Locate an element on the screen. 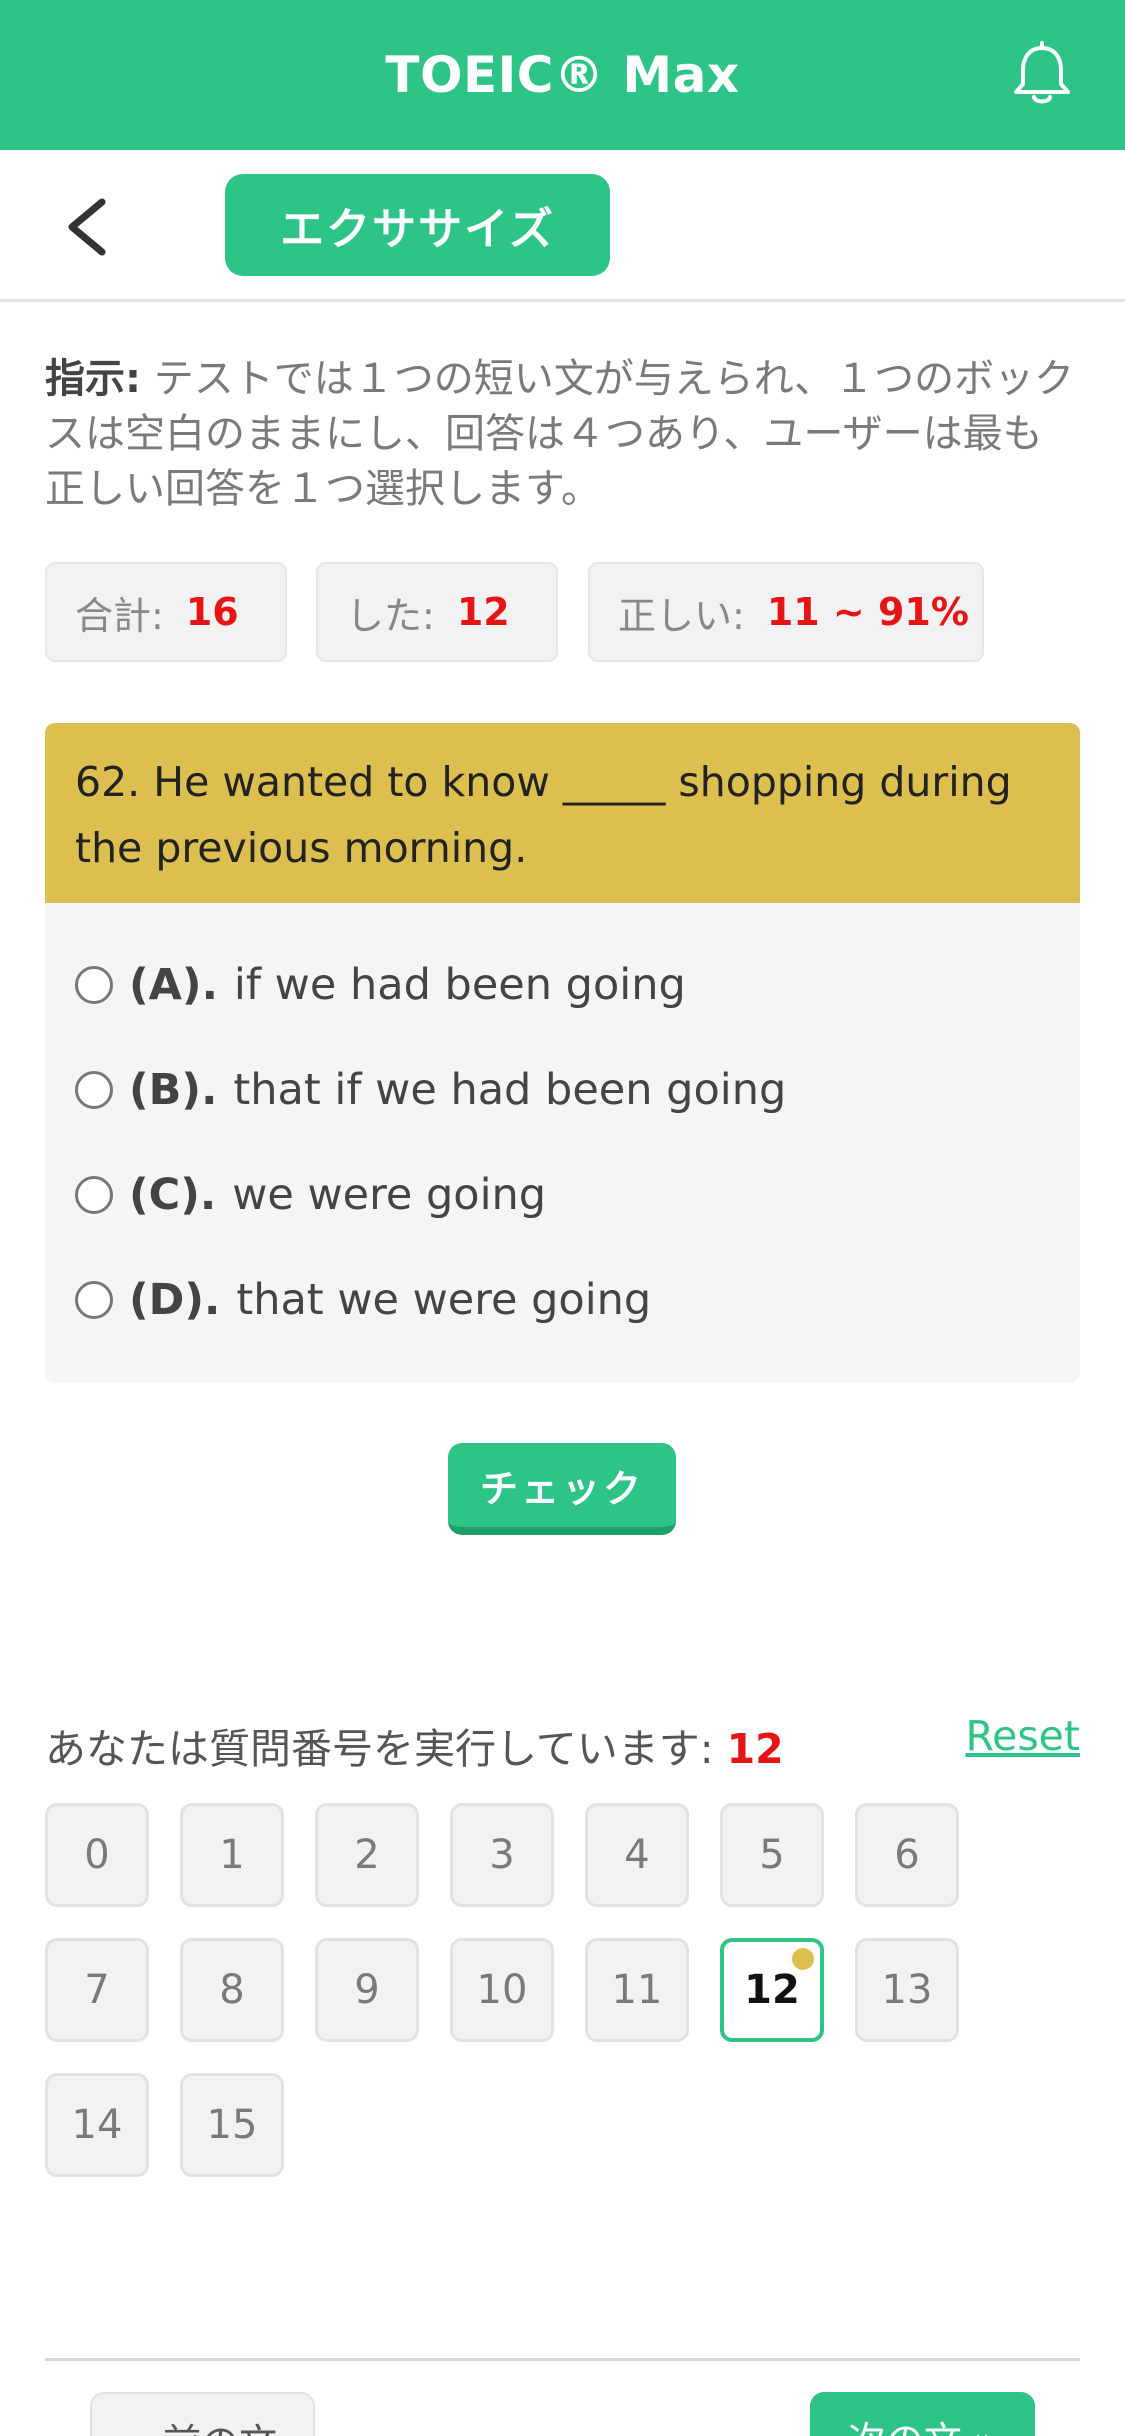 The image size is (1125, 2436). question-number-label: 12 is located at coordinates (772, 1990).